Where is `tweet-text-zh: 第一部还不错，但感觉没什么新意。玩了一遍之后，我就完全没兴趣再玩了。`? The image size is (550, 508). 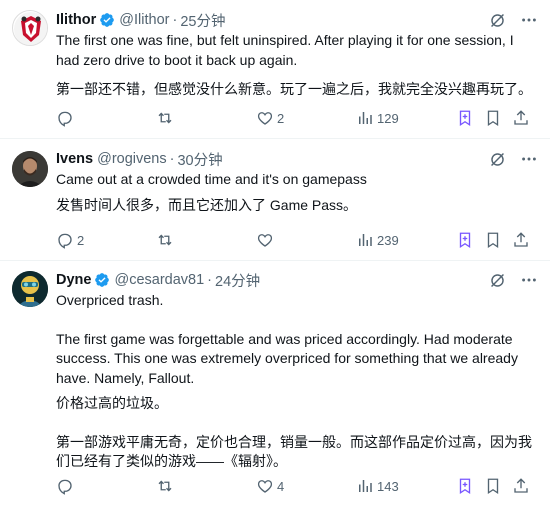
tweet-text-zh: 第一部还不错，但感觉没什么新意。玩了一遍之后，我就完全没兴趣再玩了。 is located at coordinates (294, 89).